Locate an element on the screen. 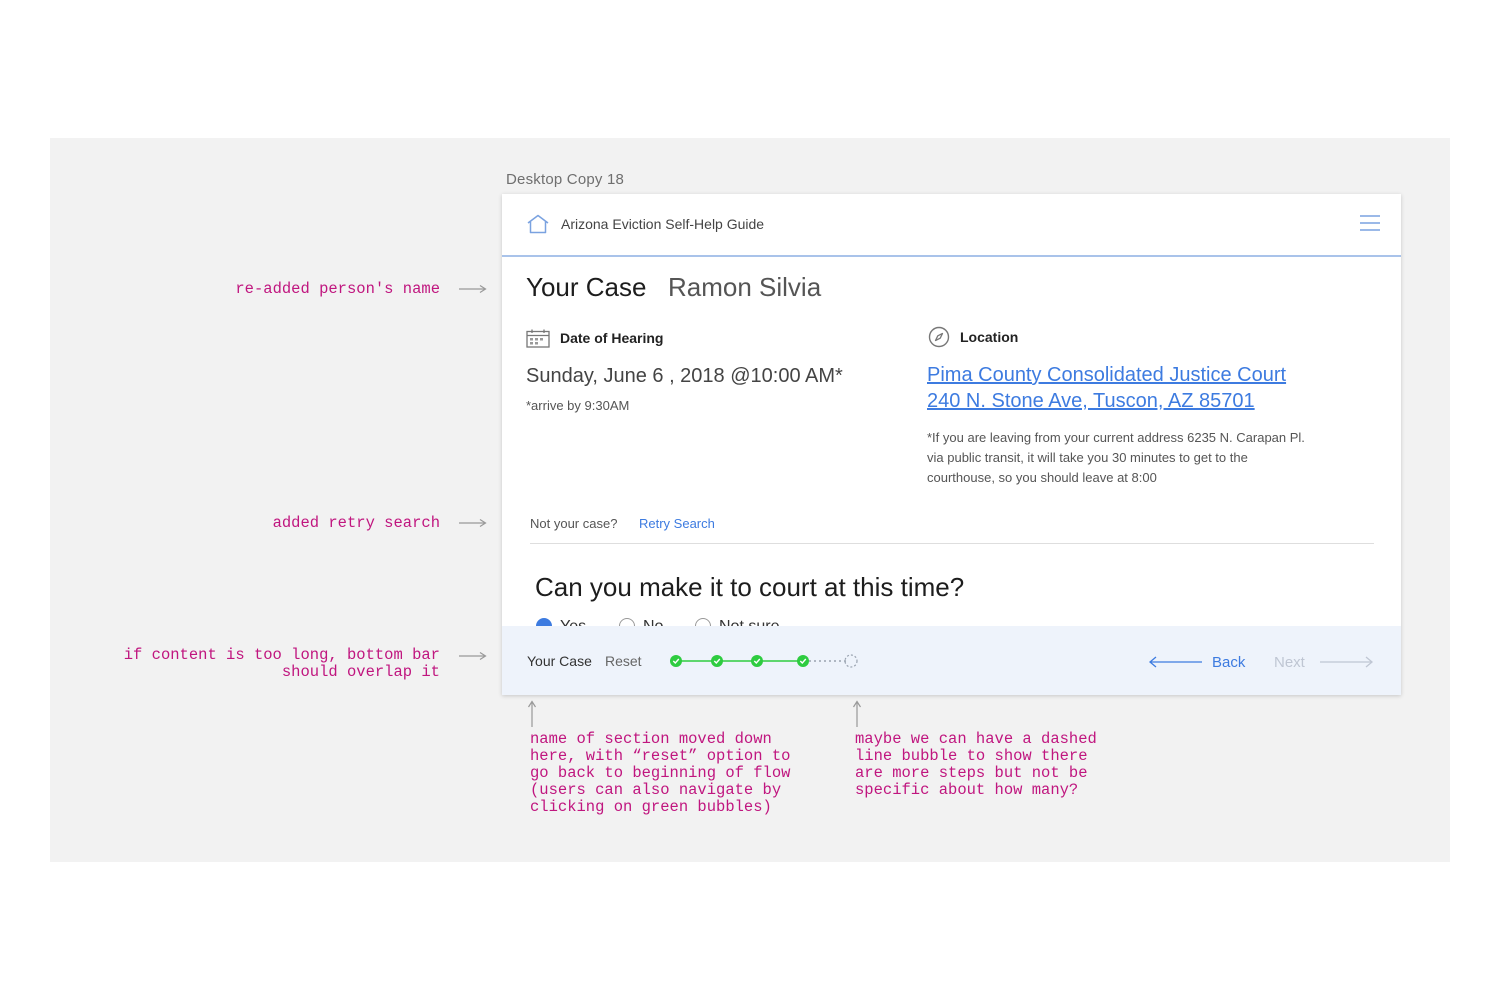 The width and height of the screenshot is (1500, 1000). back-button: Back is located at coordinates (1203, 662).